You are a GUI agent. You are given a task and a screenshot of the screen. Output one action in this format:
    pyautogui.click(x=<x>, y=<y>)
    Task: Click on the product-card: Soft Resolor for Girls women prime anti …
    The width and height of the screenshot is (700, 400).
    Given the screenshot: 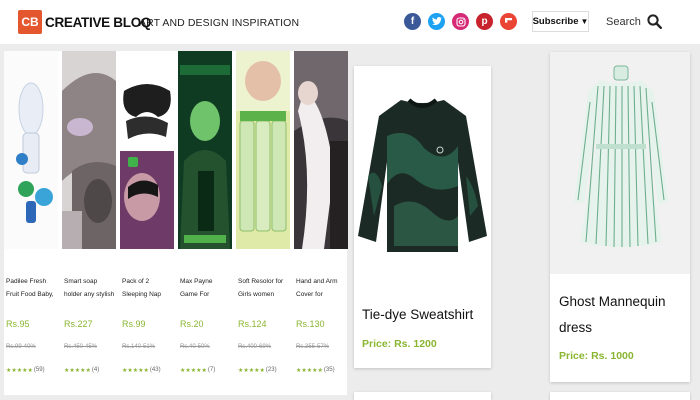 What is the action you would take?
    pyautogui.click(x=263, y=223)
    